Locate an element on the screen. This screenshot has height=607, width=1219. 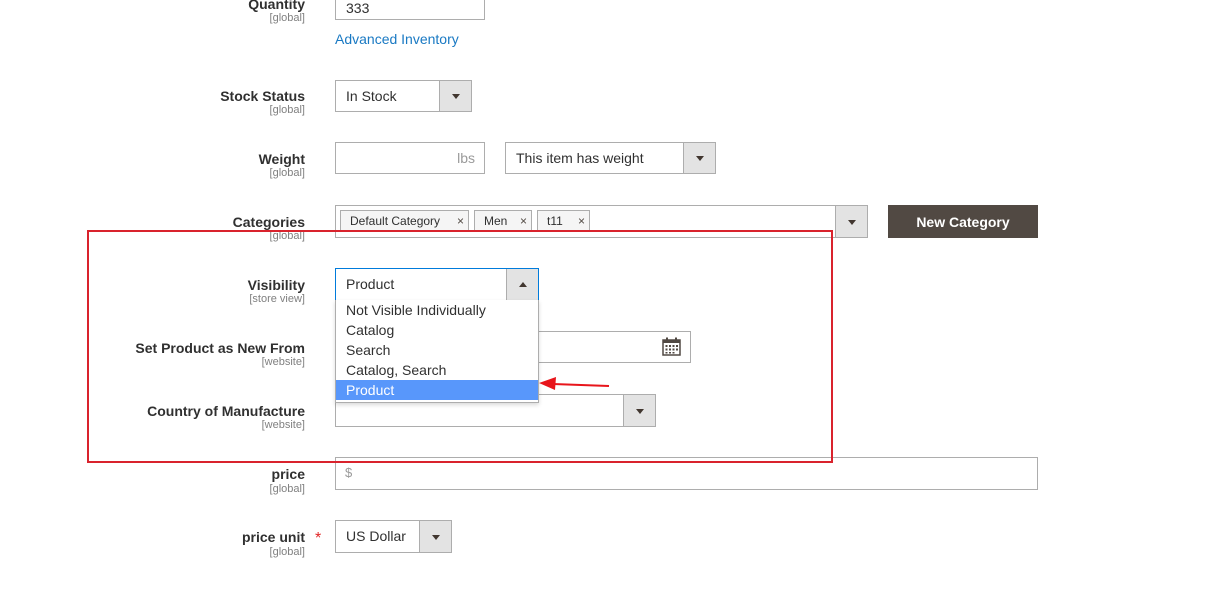
price-unit-scope: [global] is located at coordinates (287, 552).